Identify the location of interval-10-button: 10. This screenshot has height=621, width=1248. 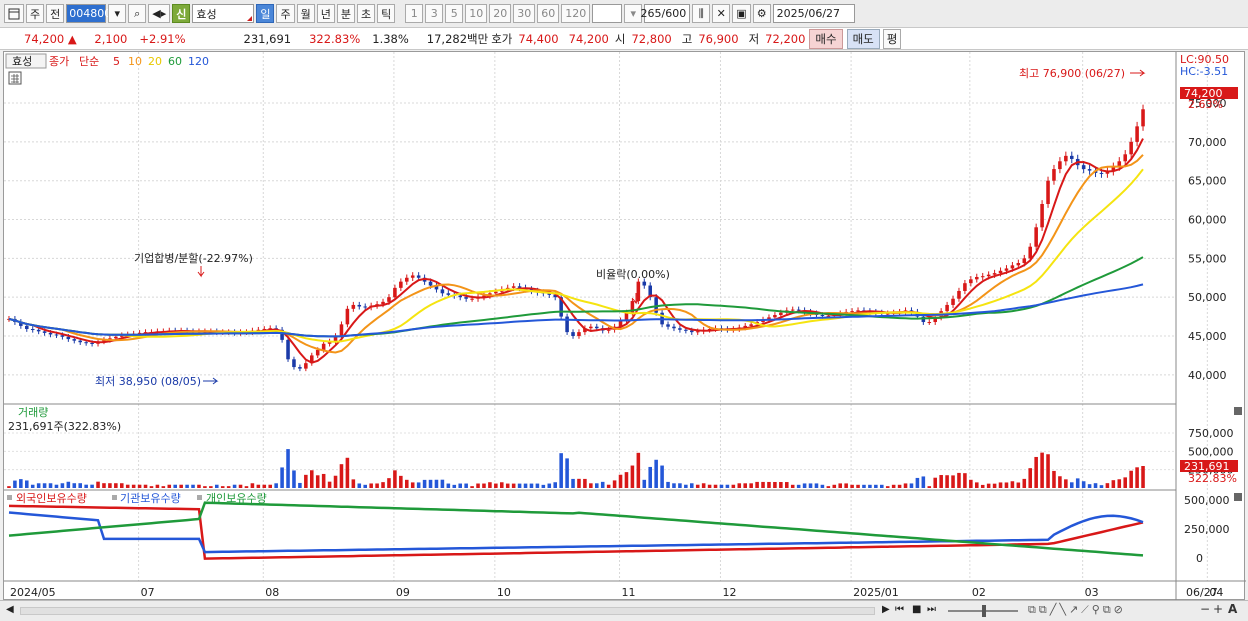
(476, 13).